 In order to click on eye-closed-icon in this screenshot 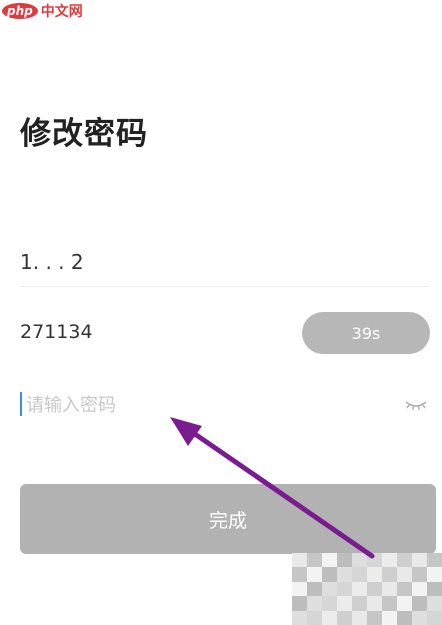, I will do `click(416, 404)`.